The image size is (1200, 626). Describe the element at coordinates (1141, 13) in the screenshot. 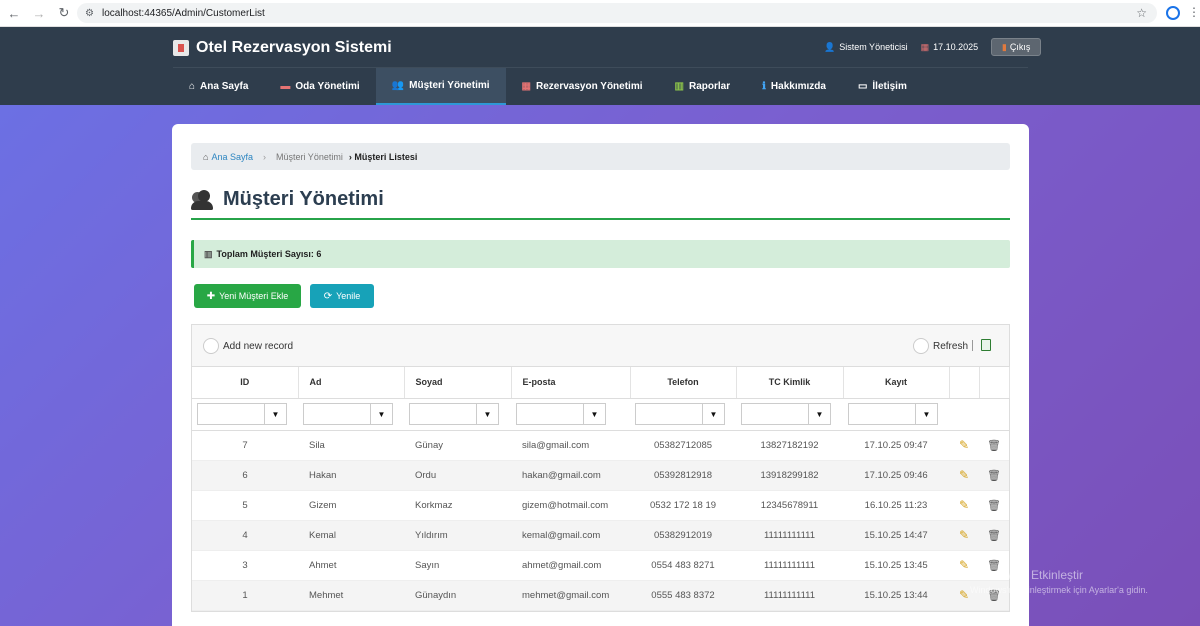

I see `bookmark-star-icon: ☆` at that location.